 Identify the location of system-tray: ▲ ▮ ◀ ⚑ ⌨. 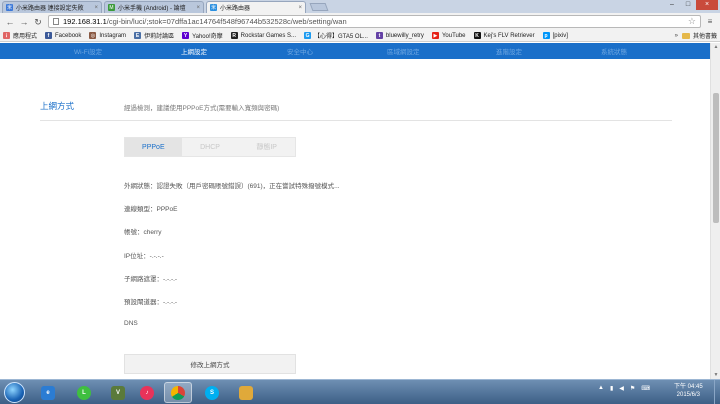
(624, 388).